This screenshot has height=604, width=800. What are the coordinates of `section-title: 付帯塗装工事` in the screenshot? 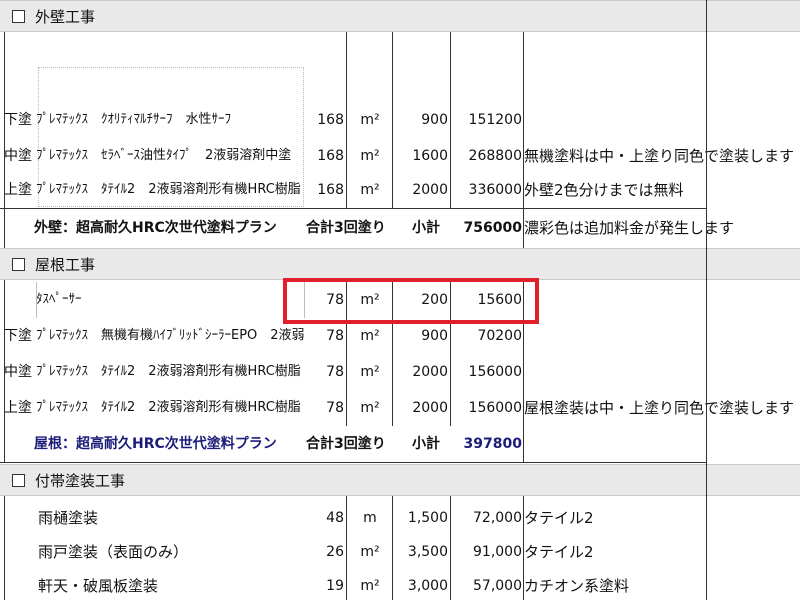 It's located at (80, 480).